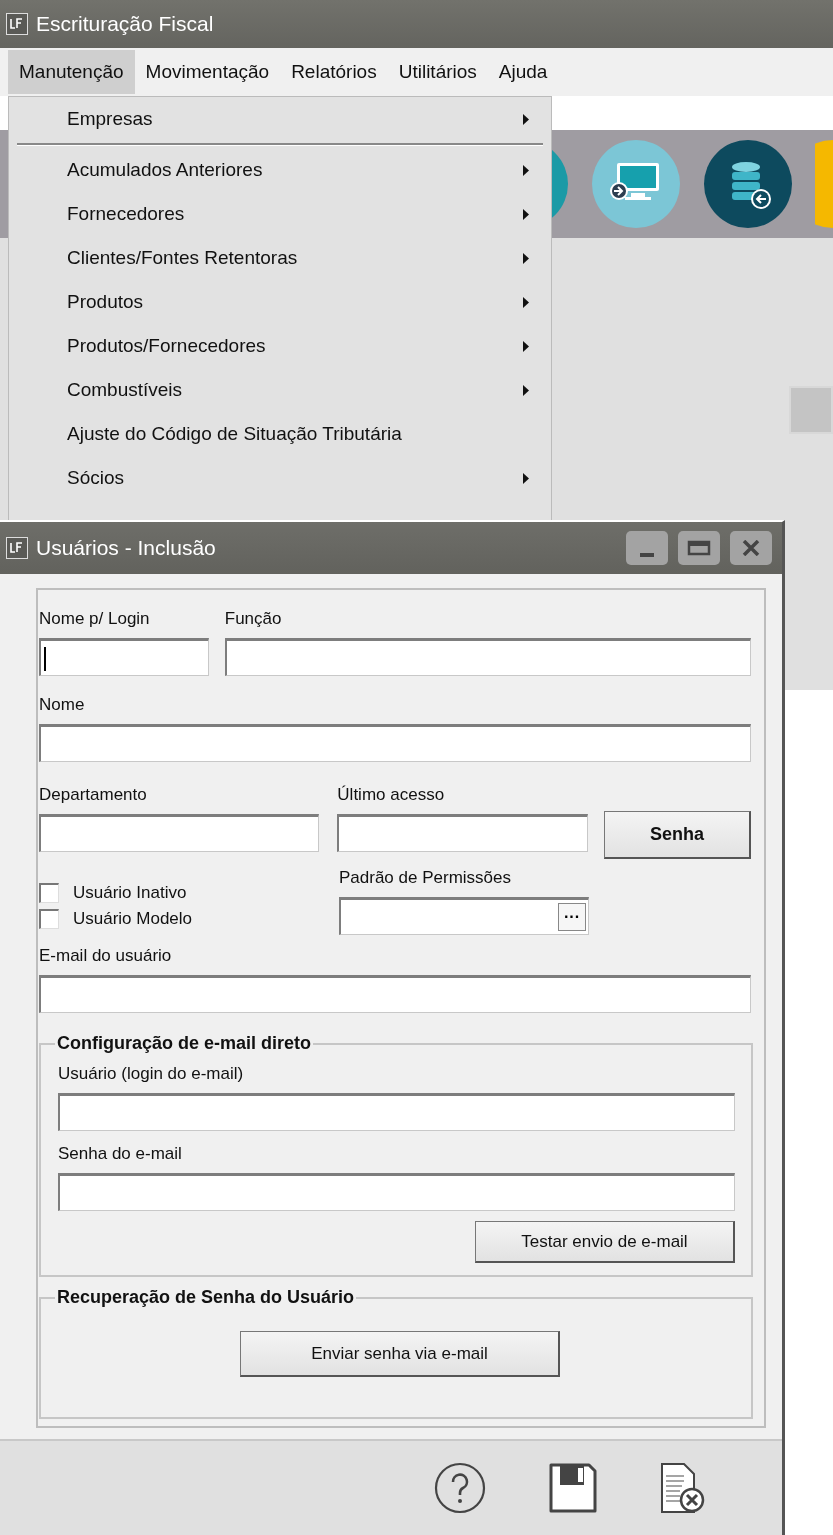 This screenshot has width=833, height=1535. Describe the element at coordinates (400, 1354) in the screenshot. I see `send-password-button: Enviar senha via e-mail` at that location.